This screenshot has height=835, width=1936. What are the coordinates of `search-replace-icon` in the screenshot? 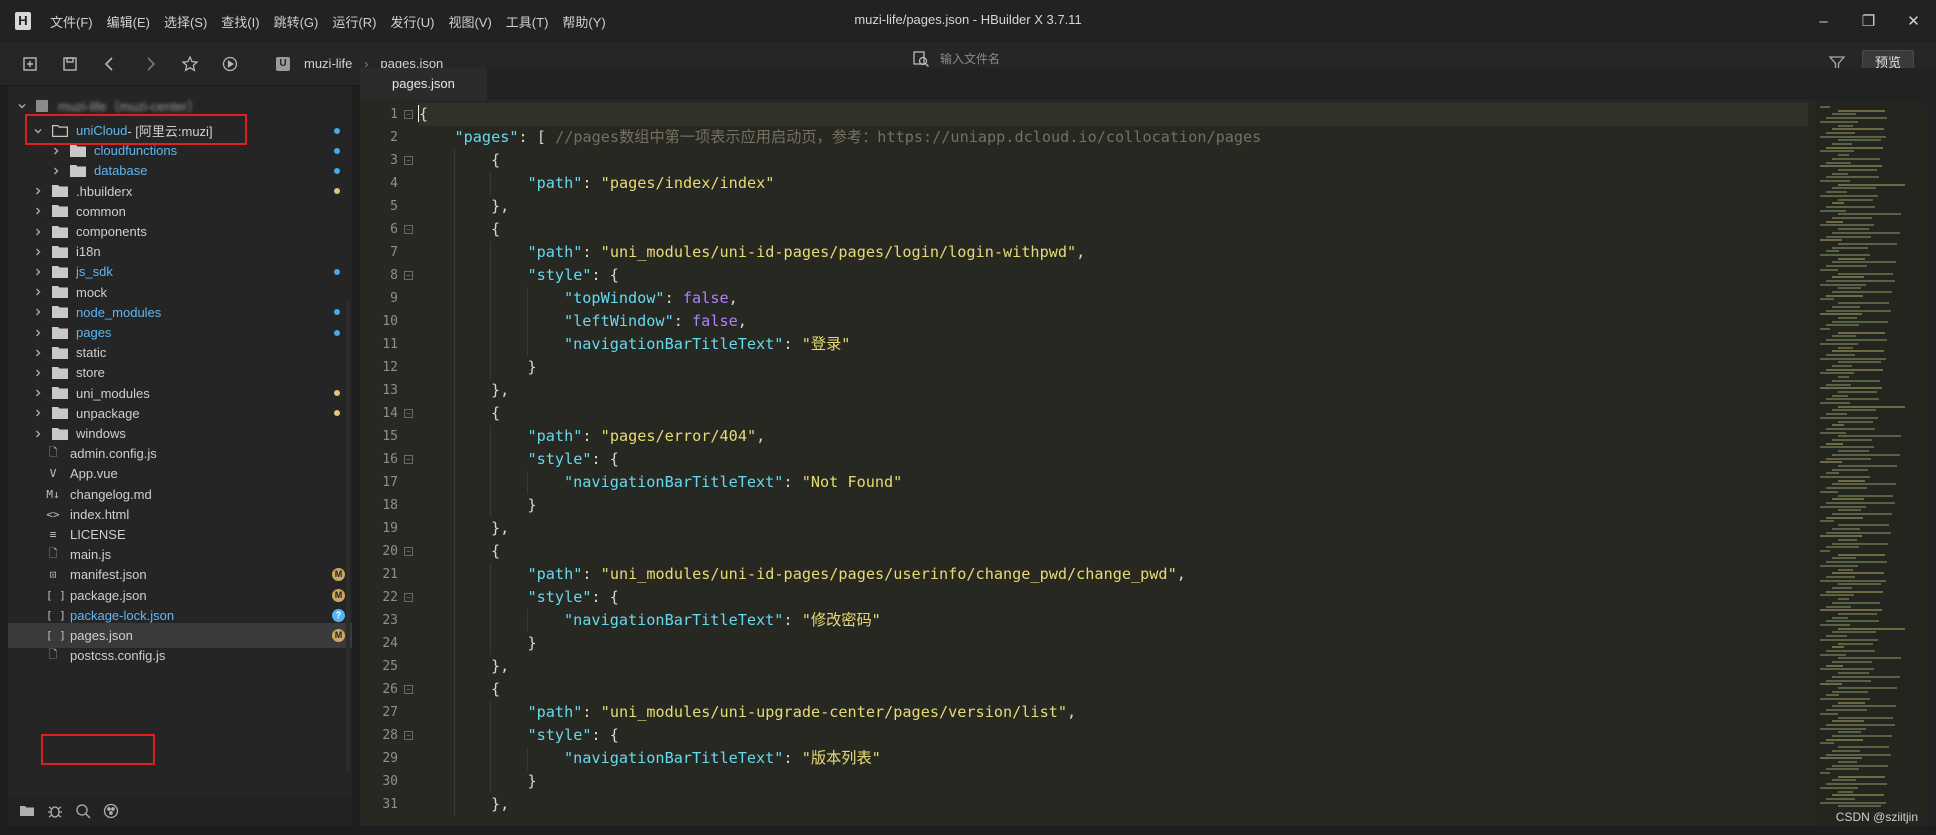 It's located at (83, 811).